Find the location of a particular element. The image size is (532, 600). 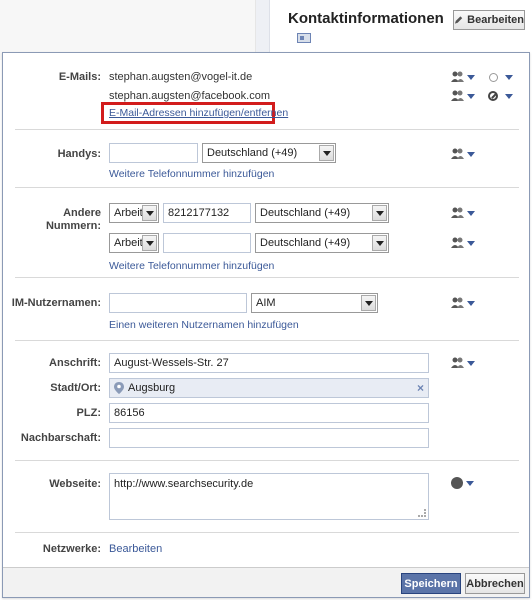

address-privacy-selector is located at coordinates (464, 363).